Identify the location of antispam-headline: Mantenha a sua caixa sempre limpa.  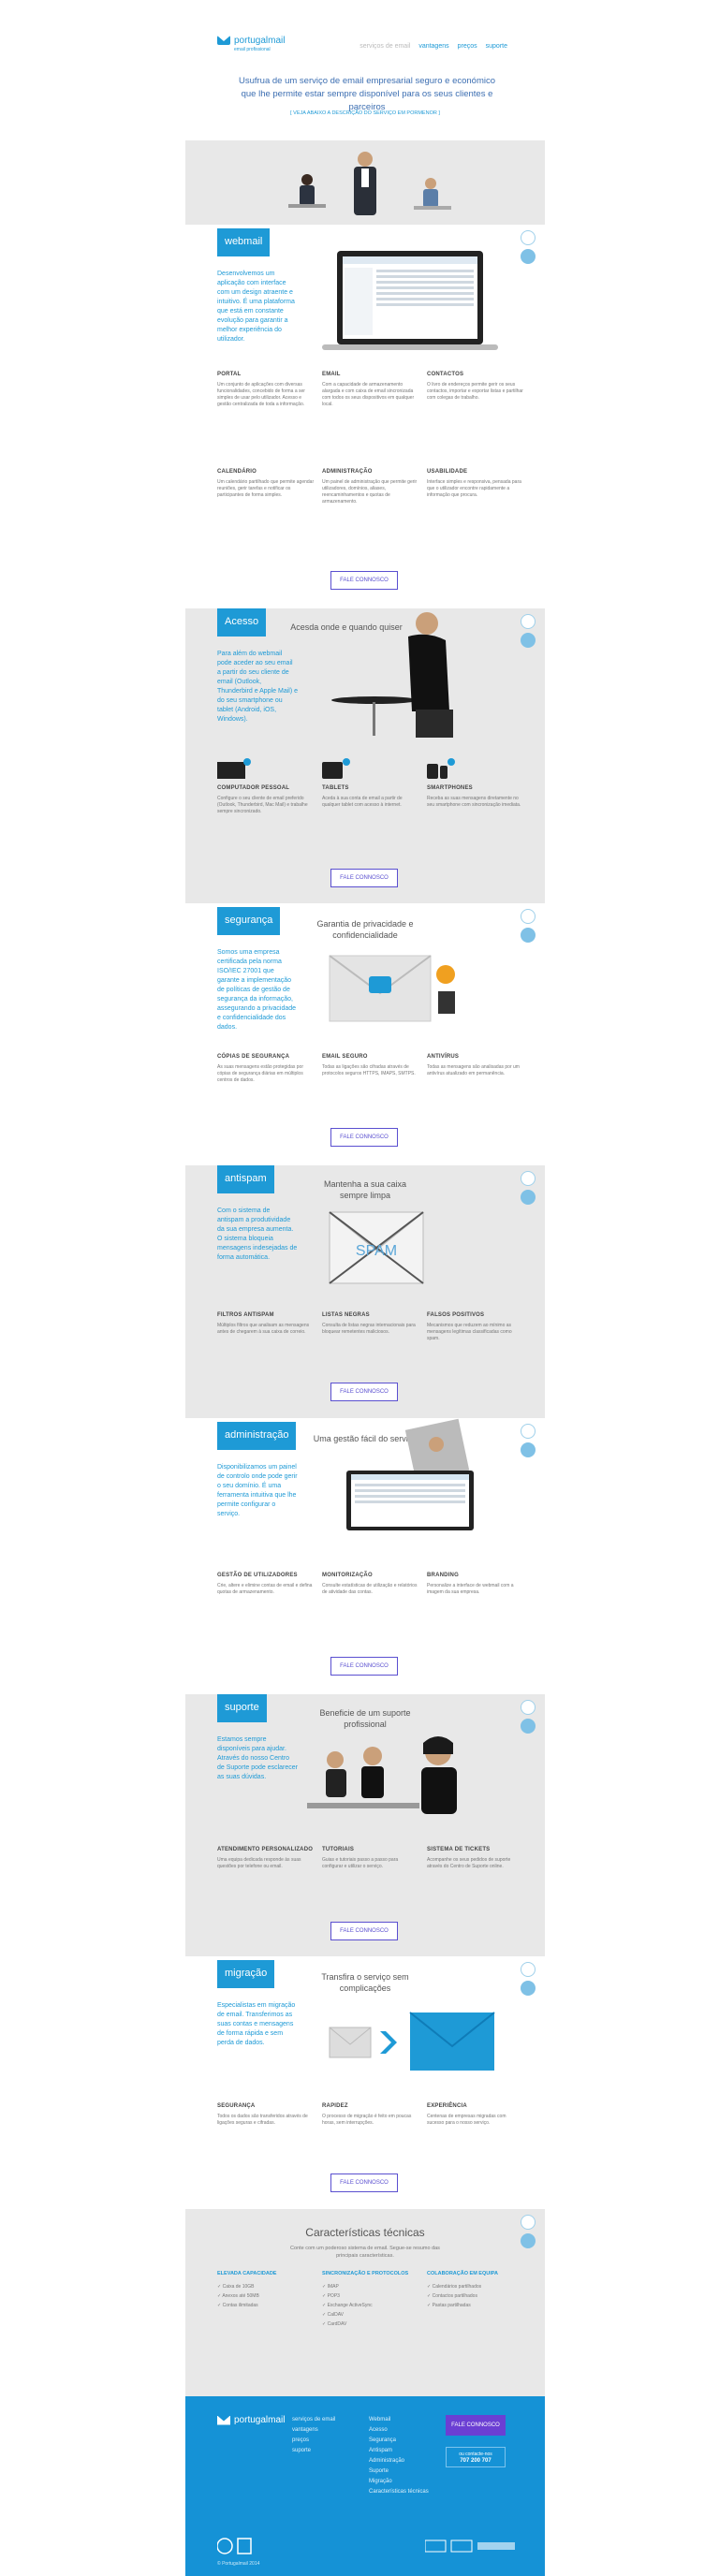
(365, 1189).